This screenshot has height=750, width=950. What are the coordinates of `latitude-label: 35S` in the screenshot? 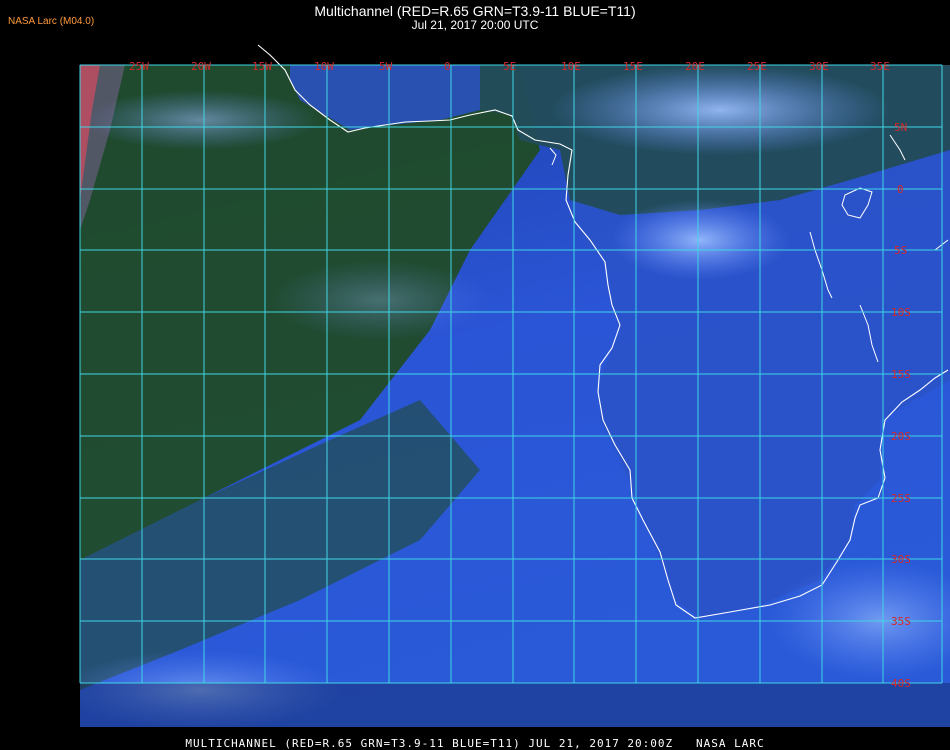 It's located at (901, 621).